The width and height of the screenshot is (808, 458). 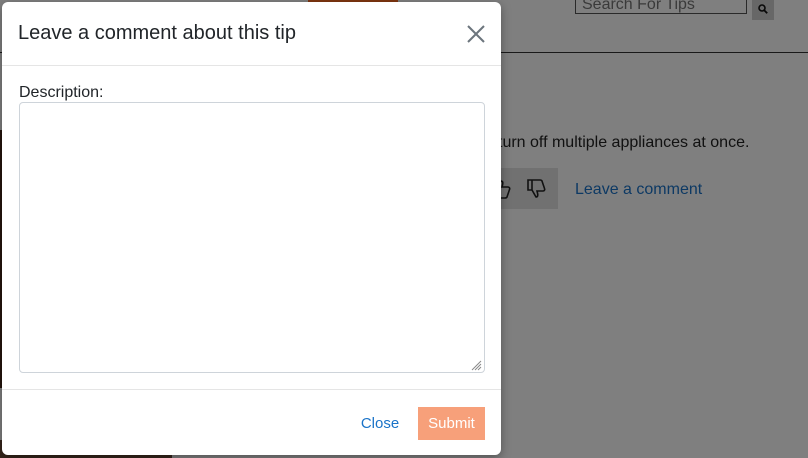 I want to click on close-icon, so click(x=476, y=34).